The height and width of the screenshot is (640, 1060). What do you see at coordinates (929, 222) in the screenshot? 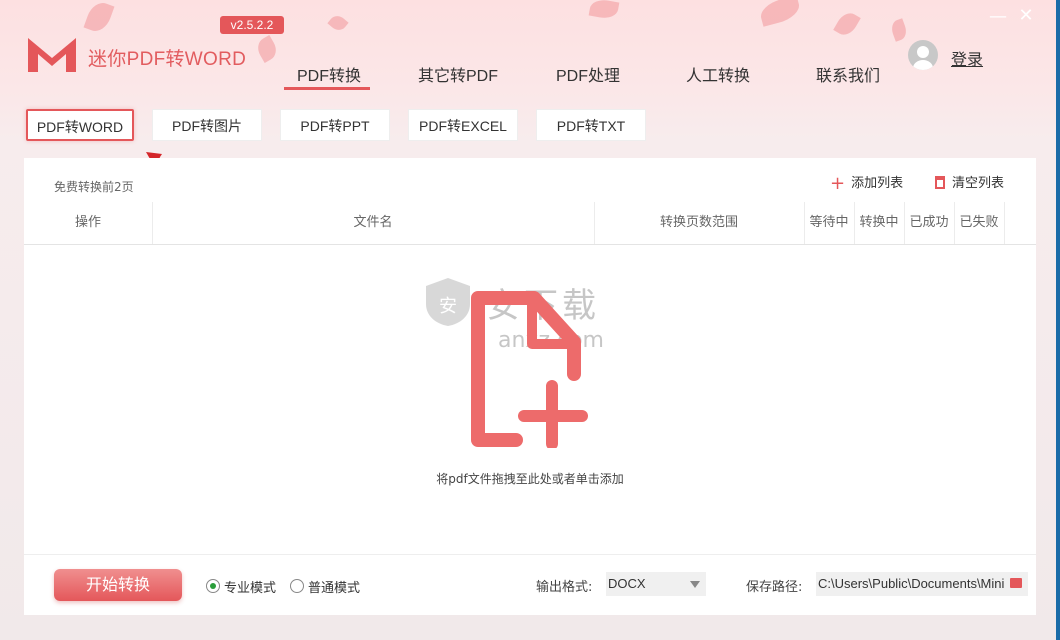
I see `column-header: 已成功` at bounding box center [929, 222].